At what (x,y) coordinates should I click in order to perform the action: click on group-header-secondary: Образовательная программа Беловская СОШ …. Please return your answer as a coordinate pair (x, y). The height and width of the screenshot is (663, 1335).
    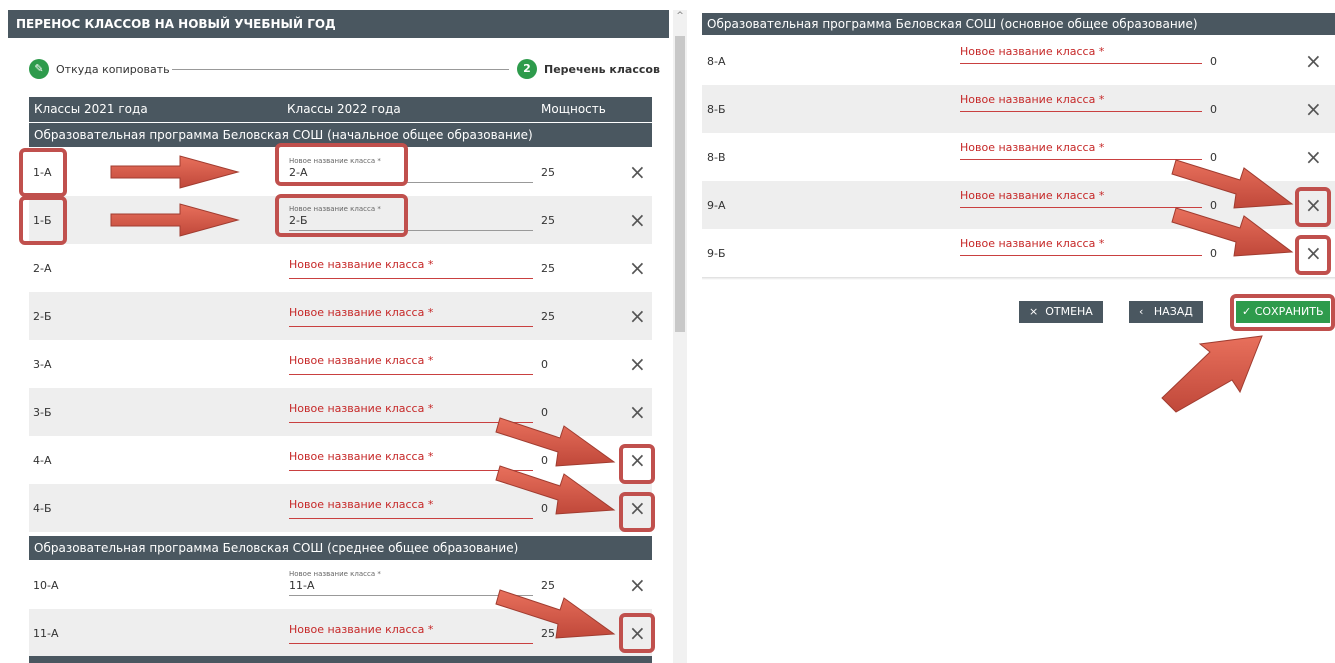
    Looking at the image, I should click on (340, 548).